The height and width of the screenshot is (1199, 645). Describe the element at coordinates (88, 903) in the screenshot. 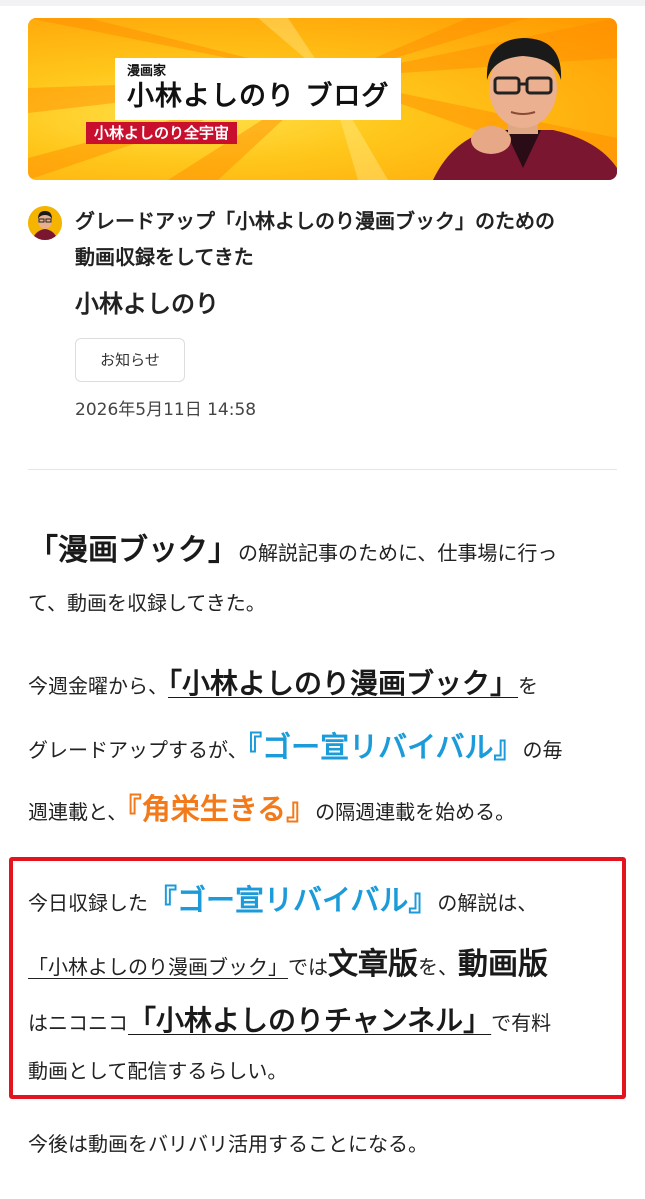

I see `p3-text-a: 今日収録した` at that location.